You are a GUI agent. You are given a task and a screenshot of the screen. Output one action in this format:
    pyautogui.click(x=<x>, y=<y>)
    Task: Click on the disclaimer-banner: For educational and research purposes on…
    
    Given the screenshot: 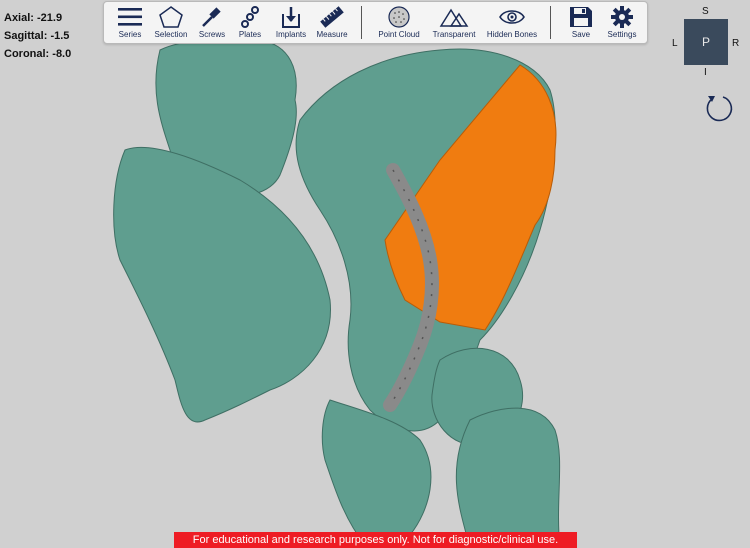 What is the action you would take?
    pyautogui.click(x=375, y=540)
    